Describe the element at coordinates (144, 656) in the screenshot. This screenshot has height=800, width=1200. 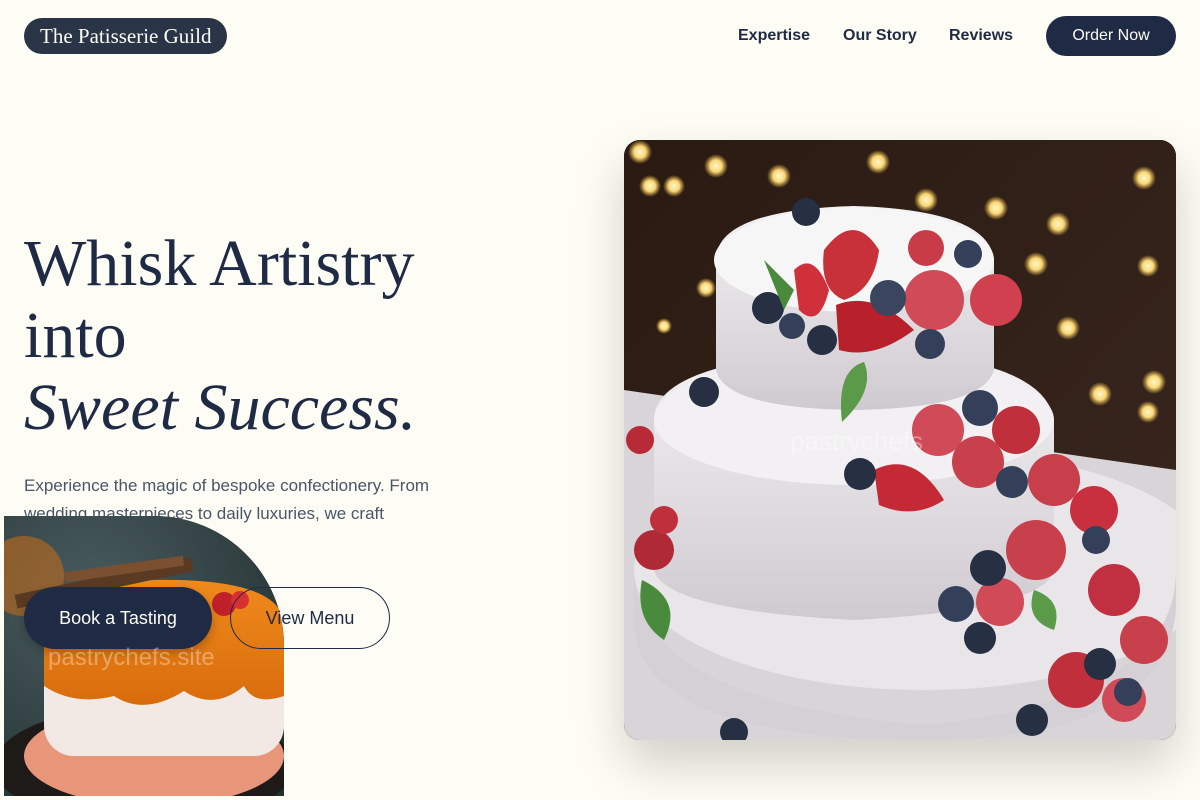
I see `orange-cake-image` at that location.